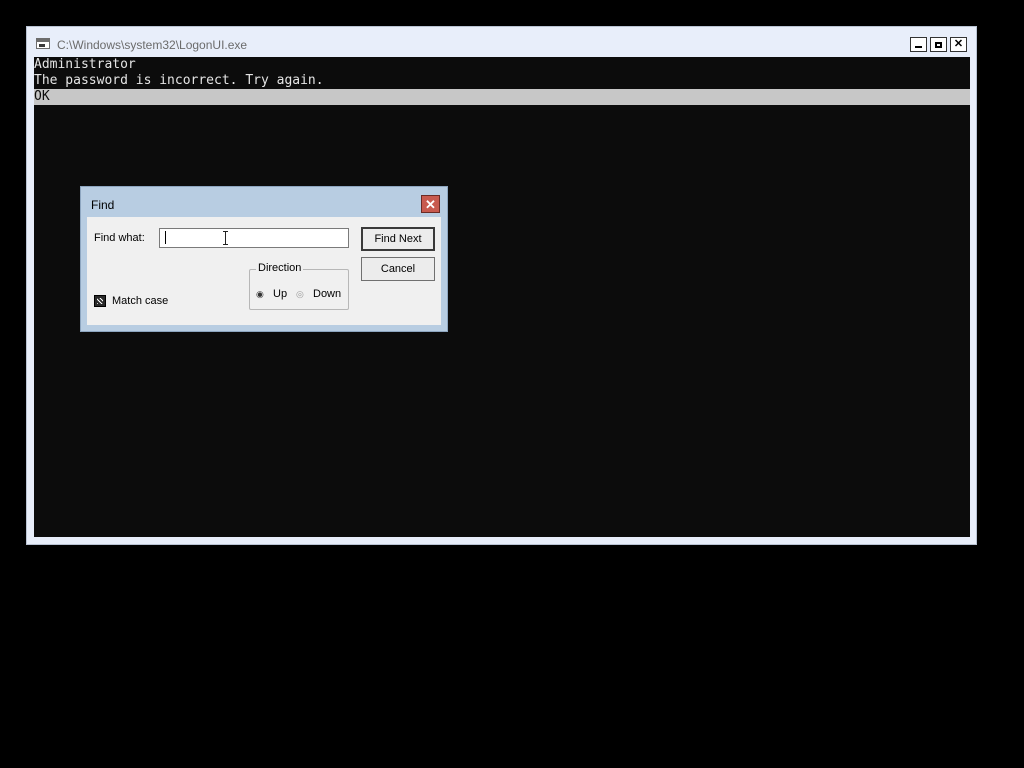 This screenshot has height=768, width=1024. What do you see at coordinates (502, 97) in the screenshot?
I see `console-line-ok: OK` at bounding box center [502, 97].